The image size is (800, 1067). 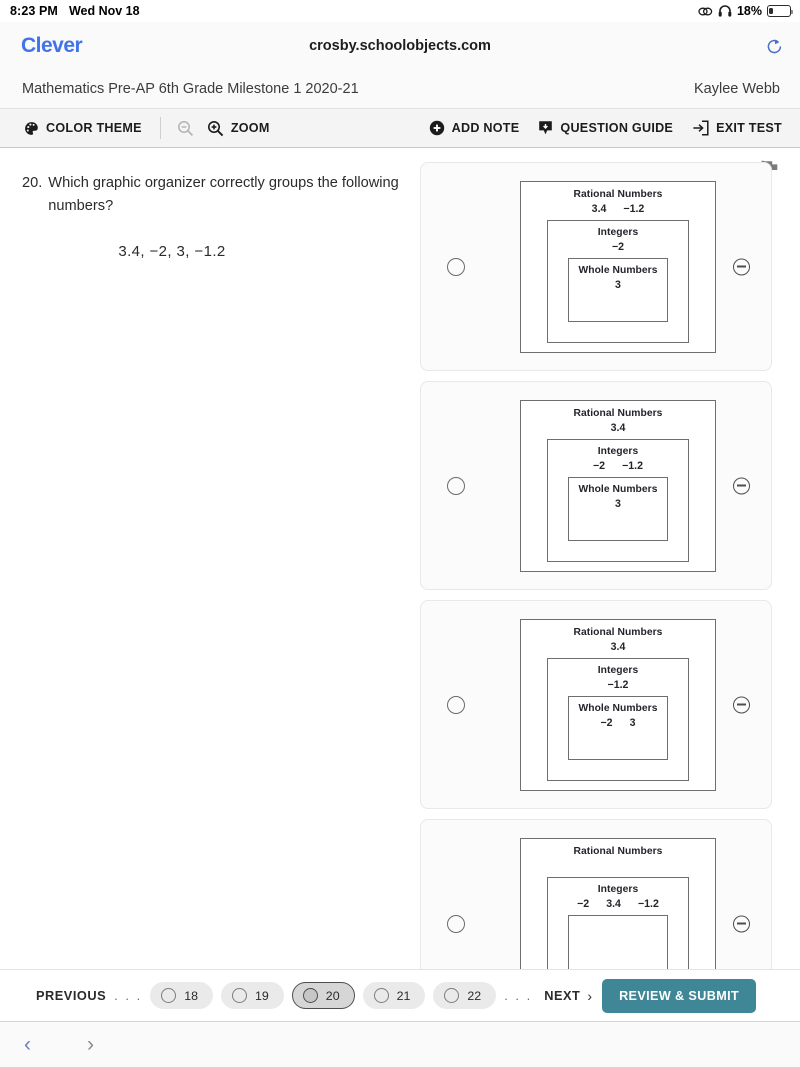 I want to click on question-guide-icon, so click(x=545, y=128).